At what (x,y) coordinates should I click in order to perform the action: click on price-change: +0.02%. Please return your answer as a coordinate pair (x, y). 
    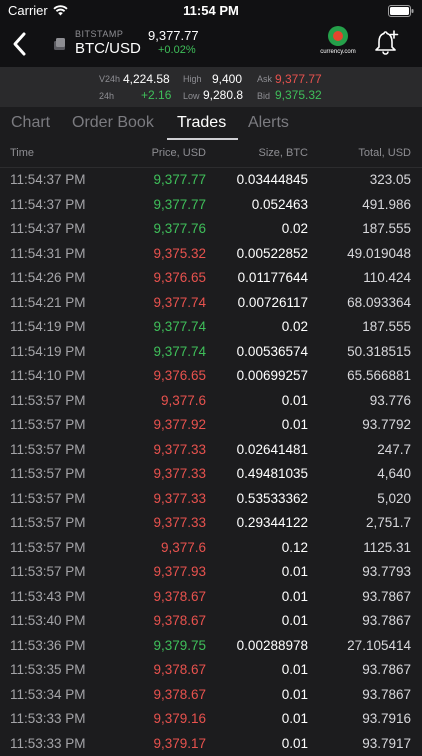
    Looking at the image, I should click on (177, 50).